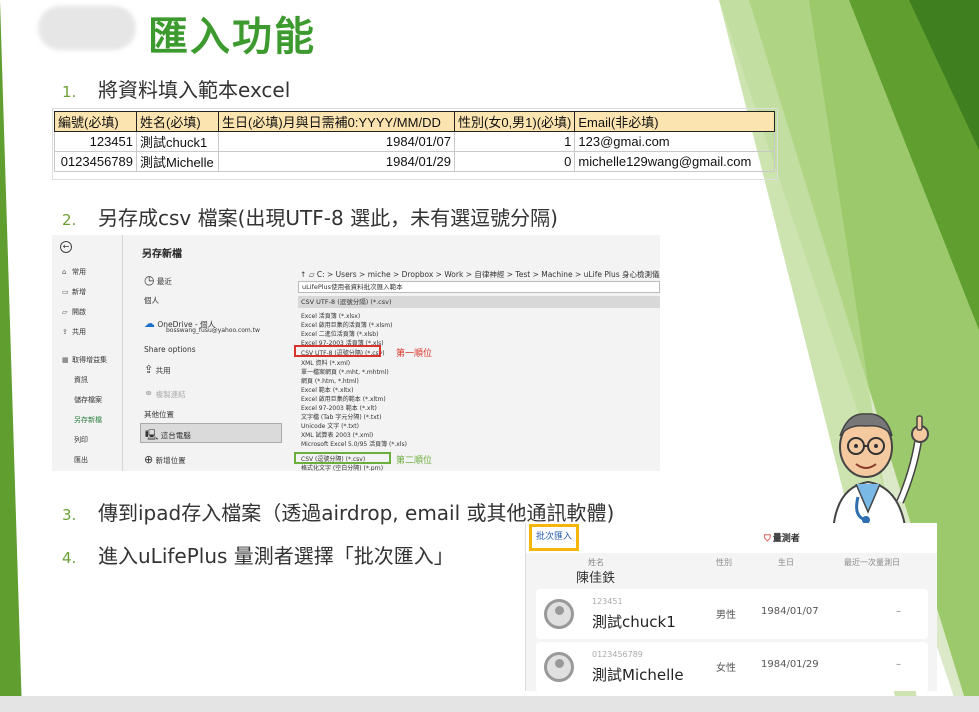 The height and width of the screenshot is (712, 979). I want to click on add-location-item: ⊕ 新增位置, so click(165, 459).